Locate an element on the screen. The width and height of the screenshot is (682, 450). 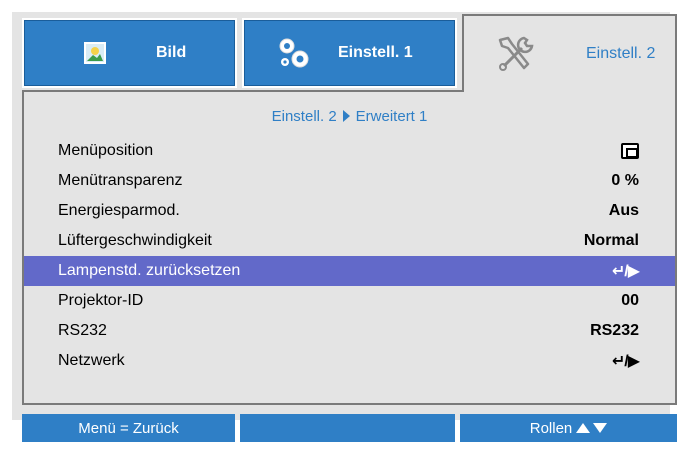
row-network: Netzwerk ↵/▶ is located at coordinates (349, 361).